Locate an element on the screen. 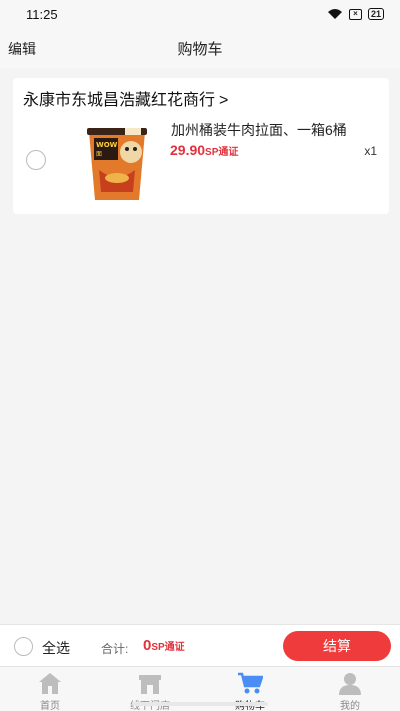  price-amount: 29.90 is located at coordinates (188, 150).